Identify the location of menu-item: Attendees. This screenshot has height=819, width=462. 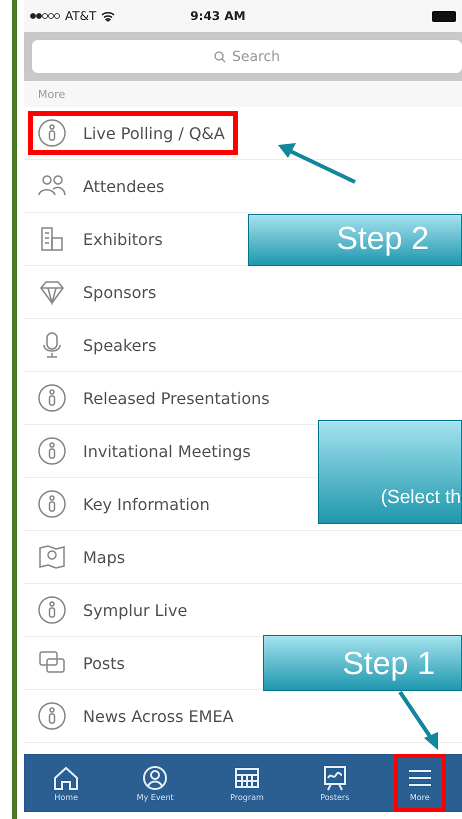
(103, 186).